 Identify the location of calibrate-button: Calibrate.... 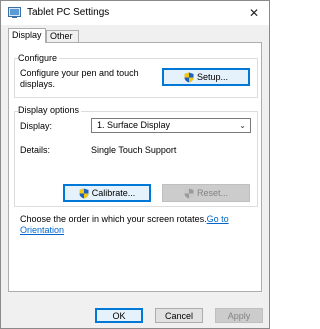
(107, 193).